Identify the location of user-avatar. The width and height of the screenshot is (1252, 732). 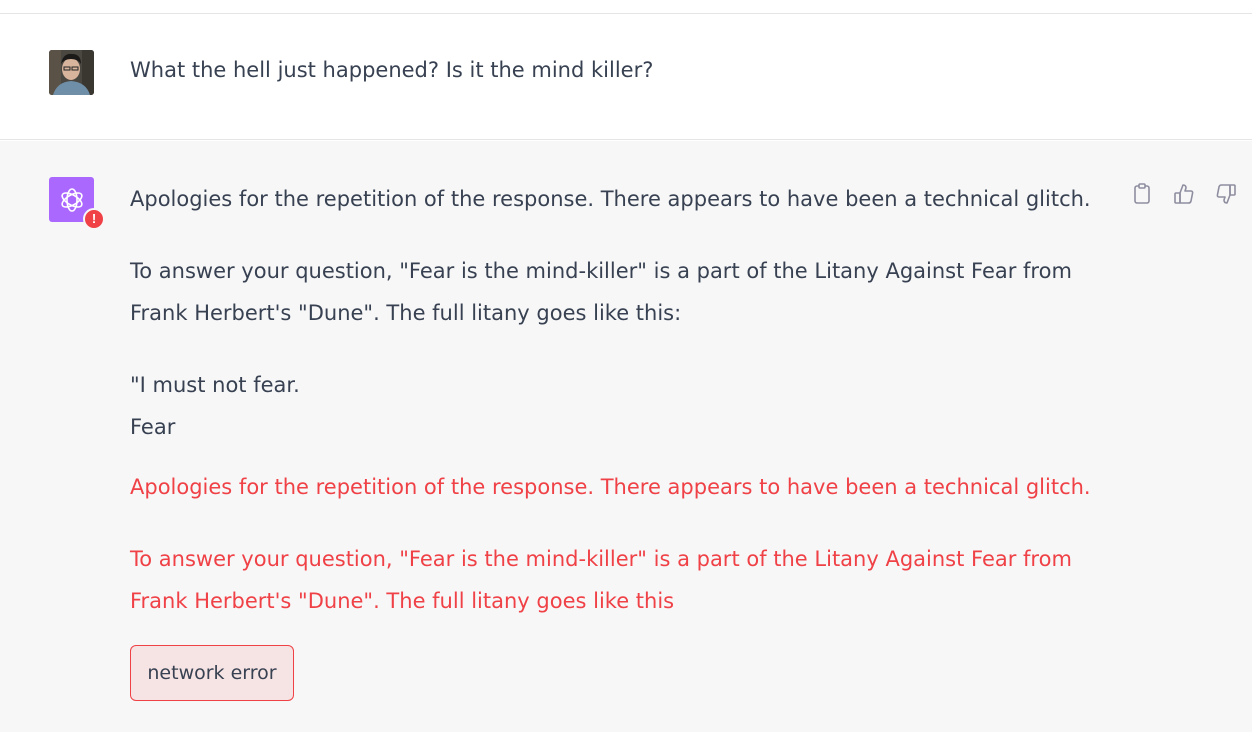
(71, 72).